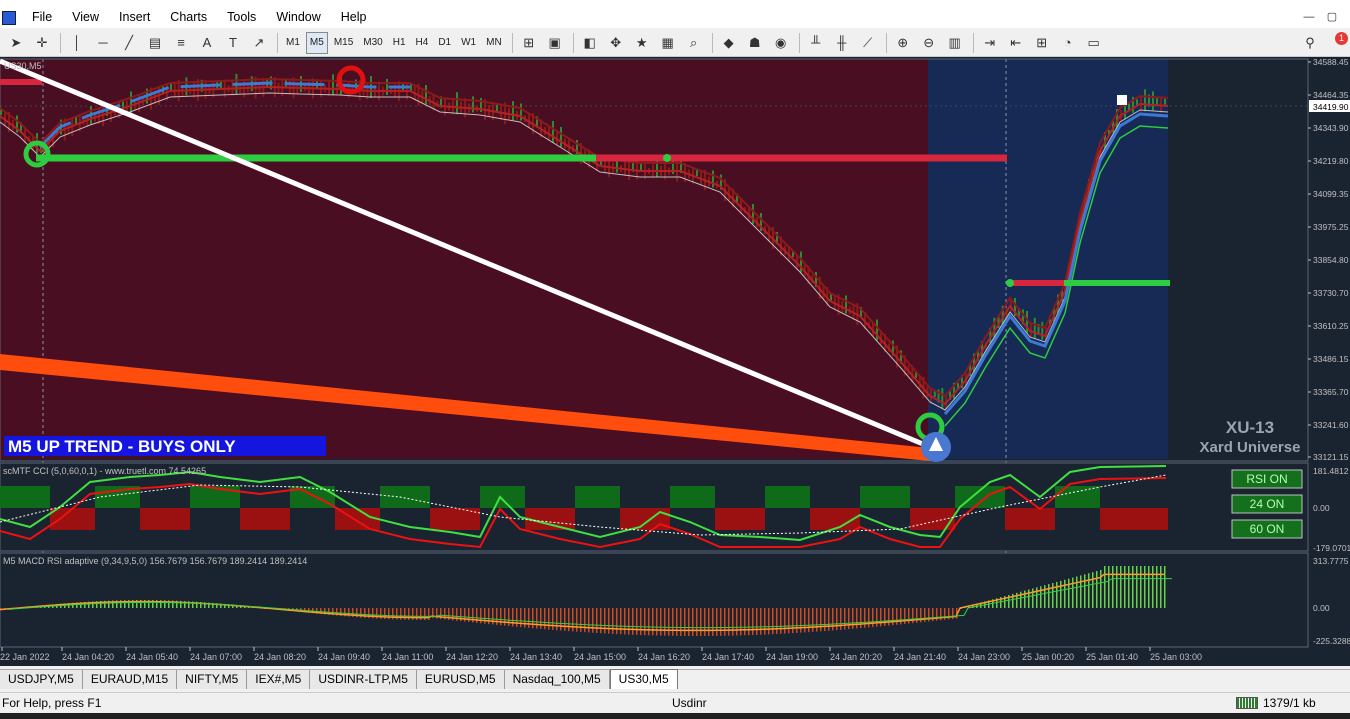 The height and width of the screenshot is (719, 1350). Describe the element at coordinates (41, 679) in the screenshot. I see `tab-usdjpy: USDJPY,M5` at that location.